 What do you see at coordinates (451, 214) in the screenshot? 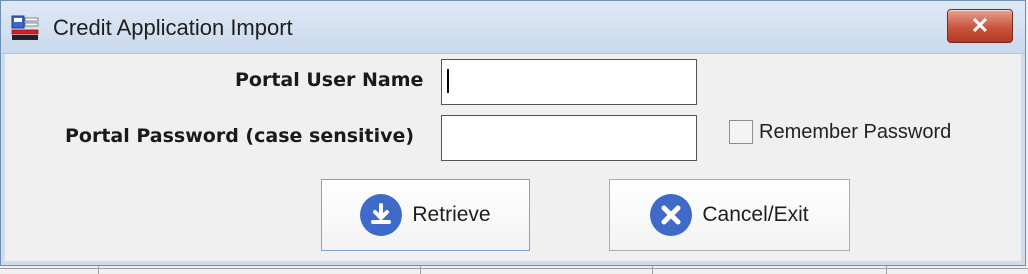
I see `retrieve-label: Retrieve` at bounding box center [451, 214].